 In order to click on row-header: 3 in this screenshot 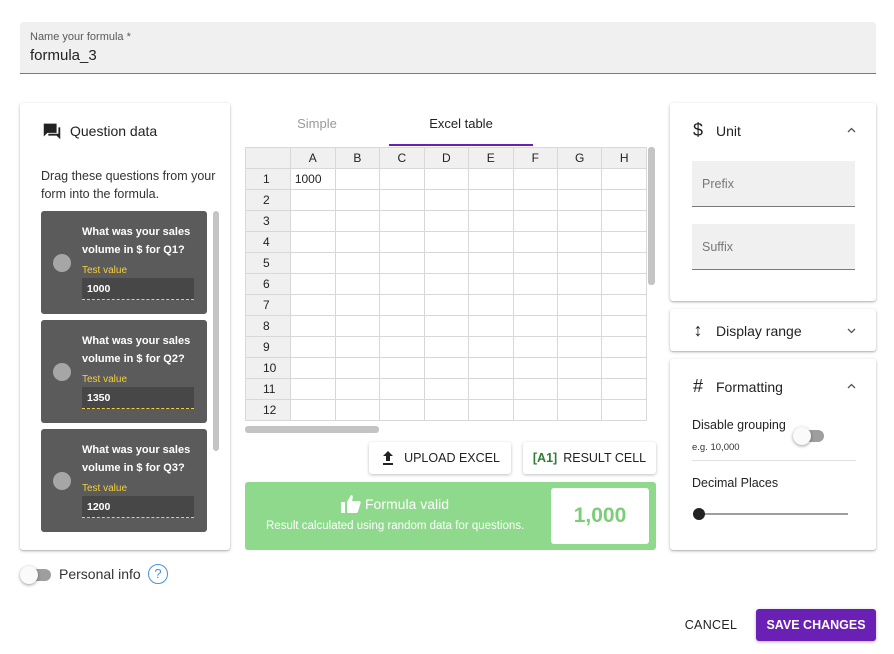, I will do `click(268, 221)`.